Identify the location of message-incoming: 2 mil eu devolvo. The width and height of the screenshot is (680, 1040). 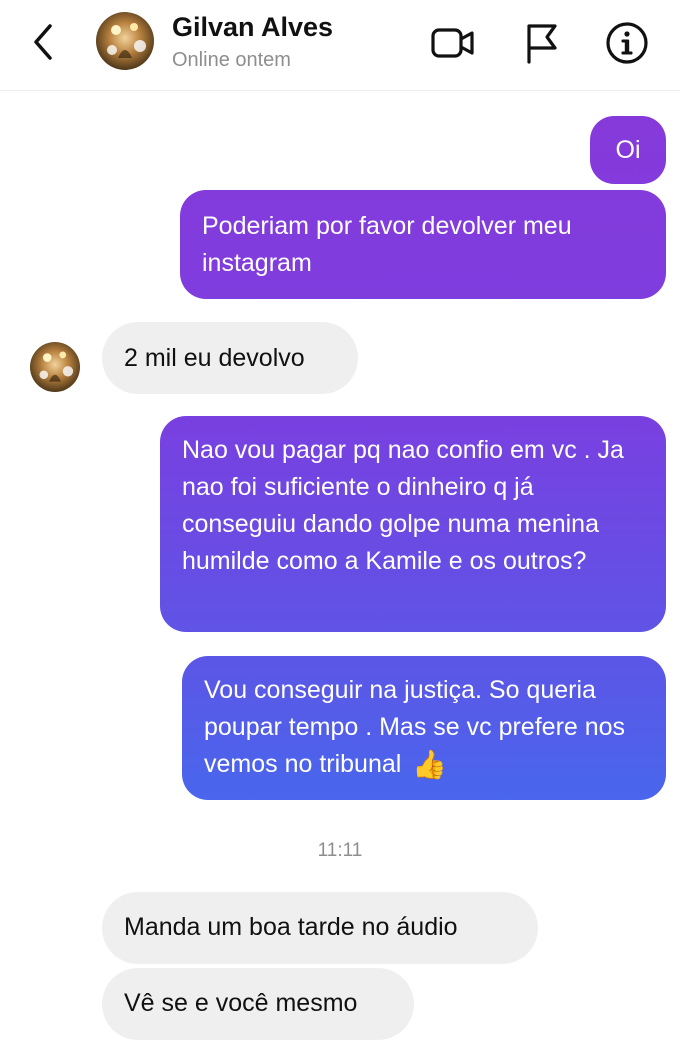
(230, 358).